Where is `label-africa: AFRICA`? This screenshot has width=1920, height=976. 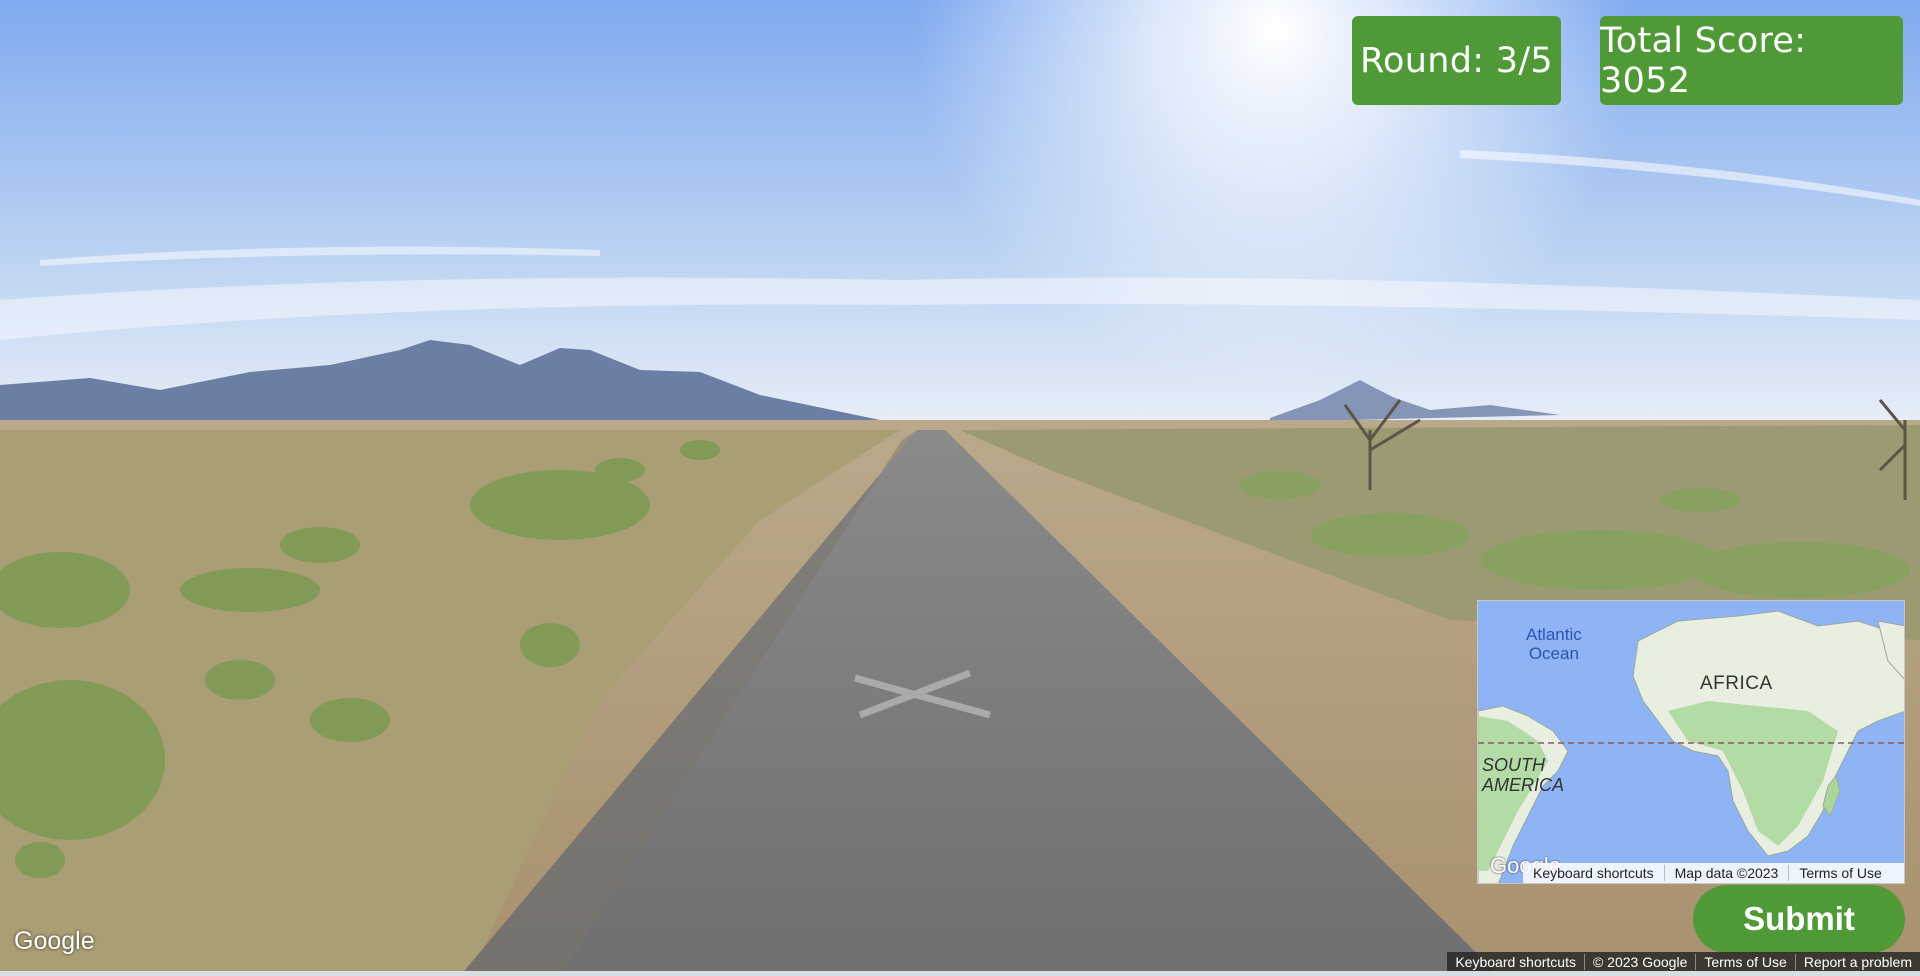 label-africa: AFRICA is located at coordinates (1736, 683).